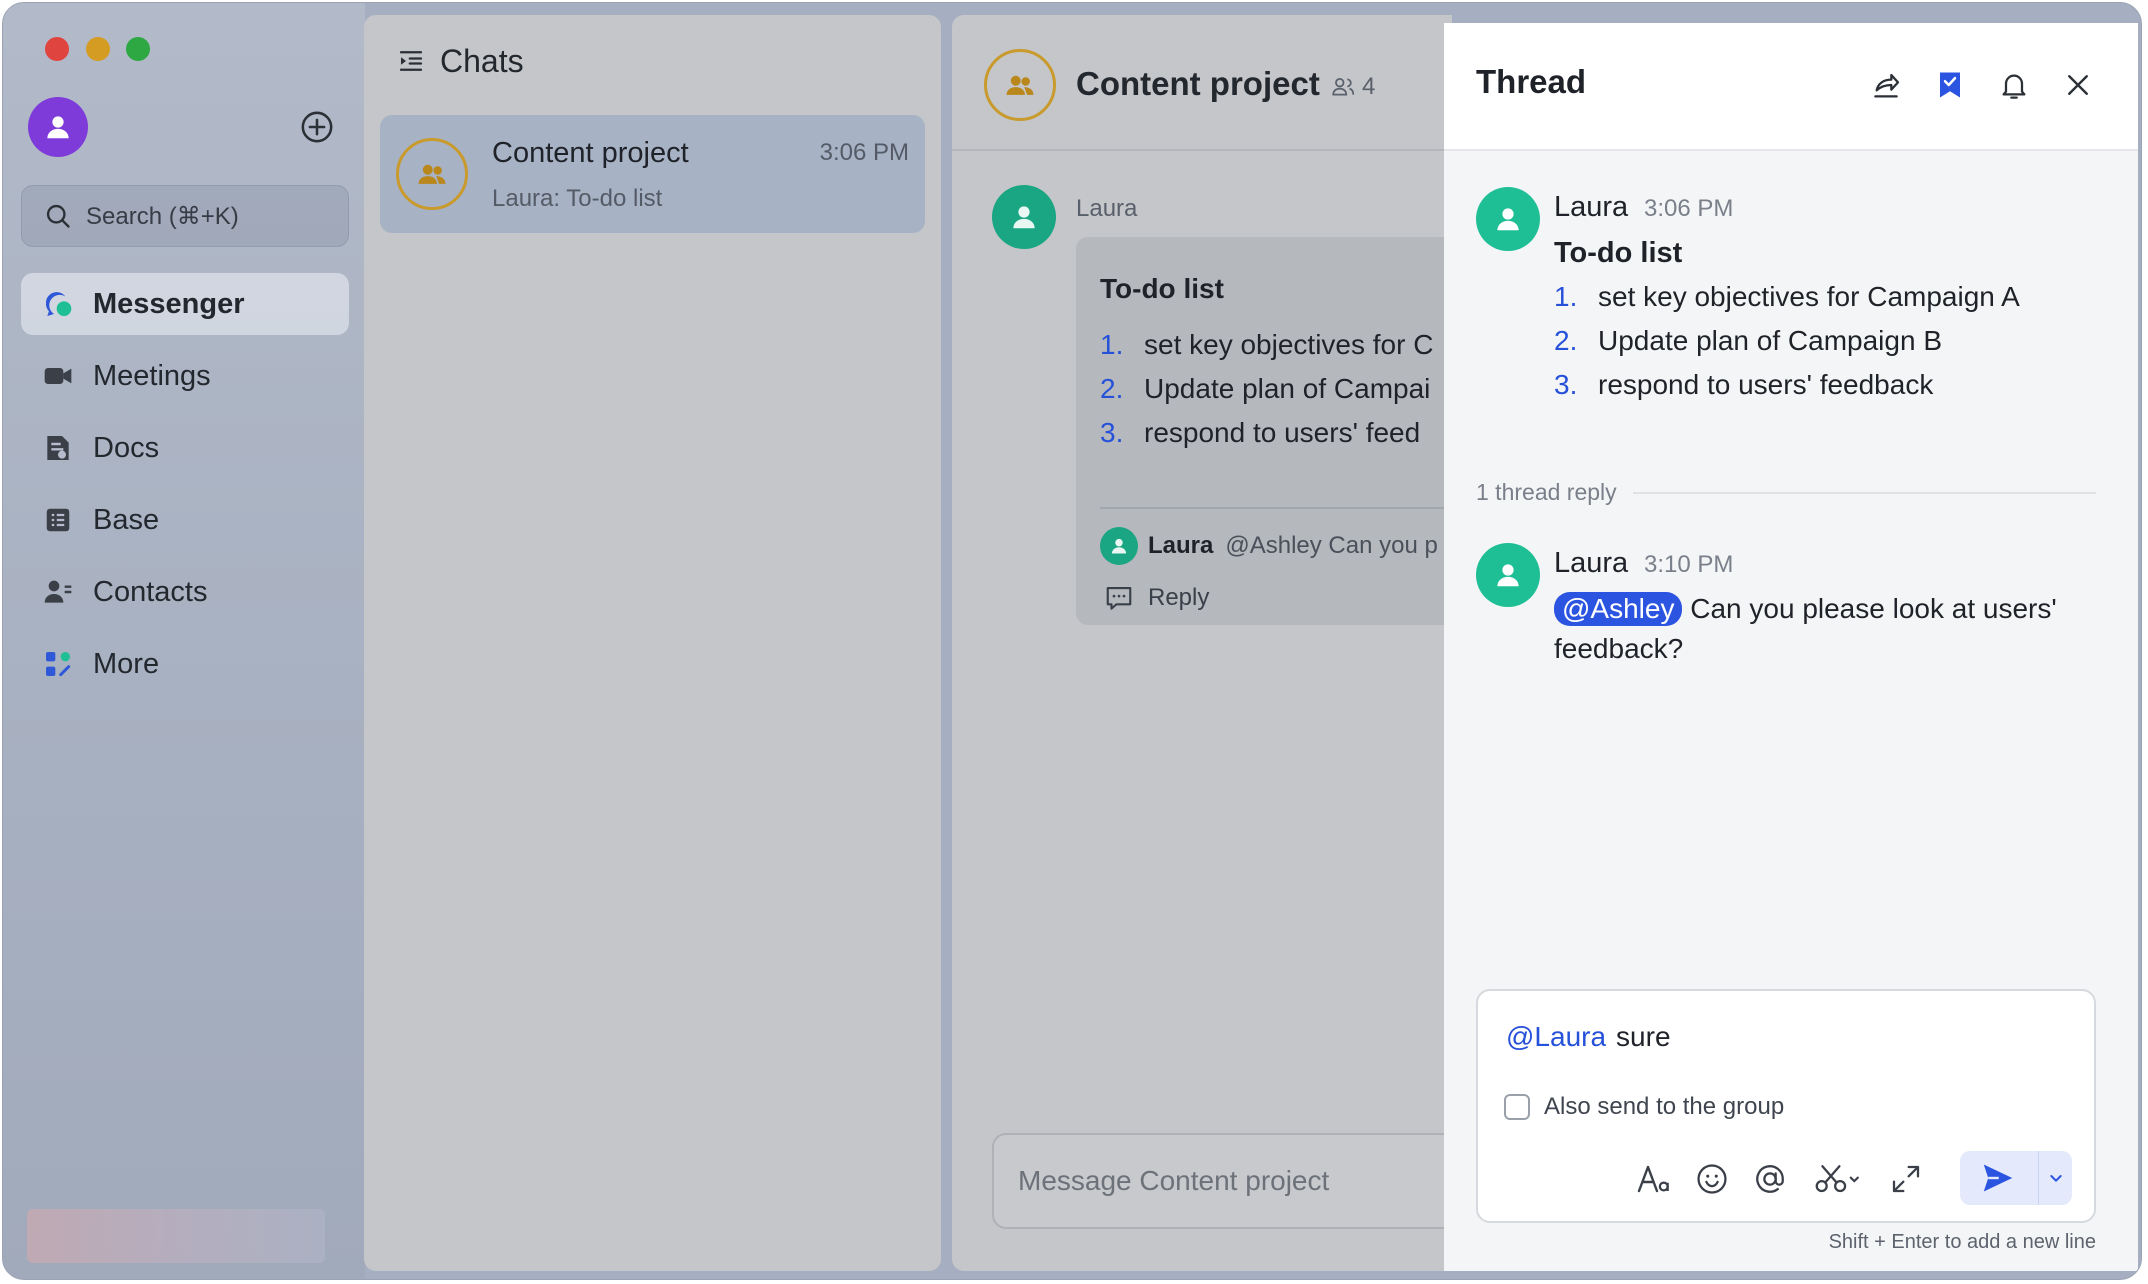 This screenshot has width=2148, height=1284. What do you see at coordinates (58, 376) in the screenshot?
I see `video-camera-icon` at bounding box center [58, 376].